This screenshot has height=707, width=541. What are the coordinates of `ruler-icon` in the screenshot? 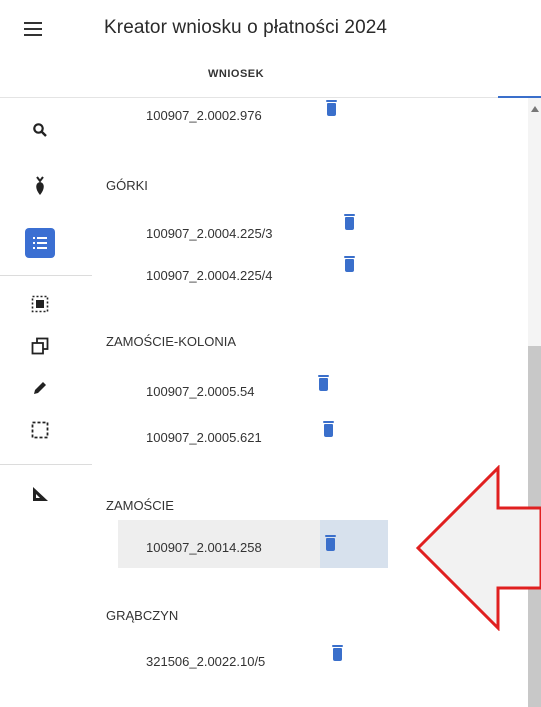 It's located at (40, 494).